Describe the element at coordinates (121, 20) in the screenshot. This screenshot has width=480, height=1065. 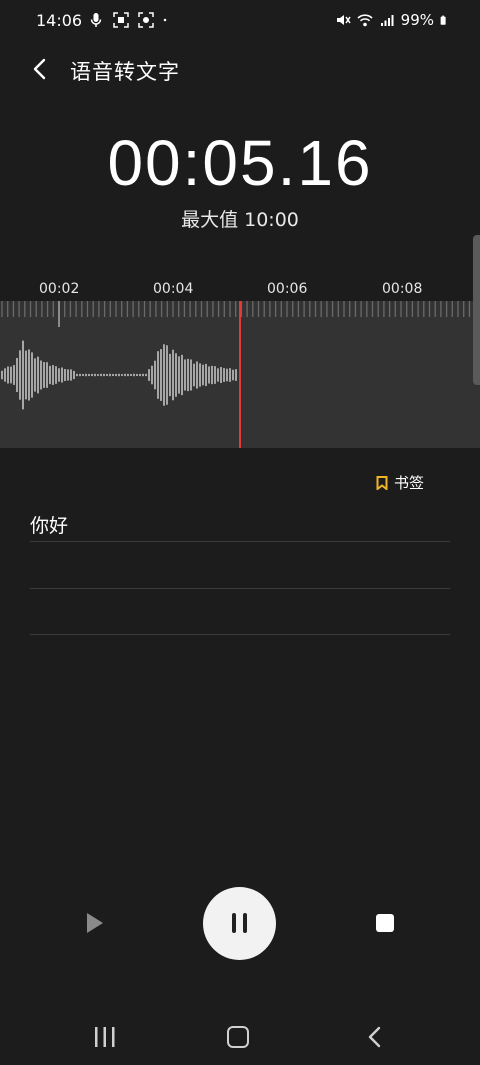
I see `screen-capture-icon` at that location.